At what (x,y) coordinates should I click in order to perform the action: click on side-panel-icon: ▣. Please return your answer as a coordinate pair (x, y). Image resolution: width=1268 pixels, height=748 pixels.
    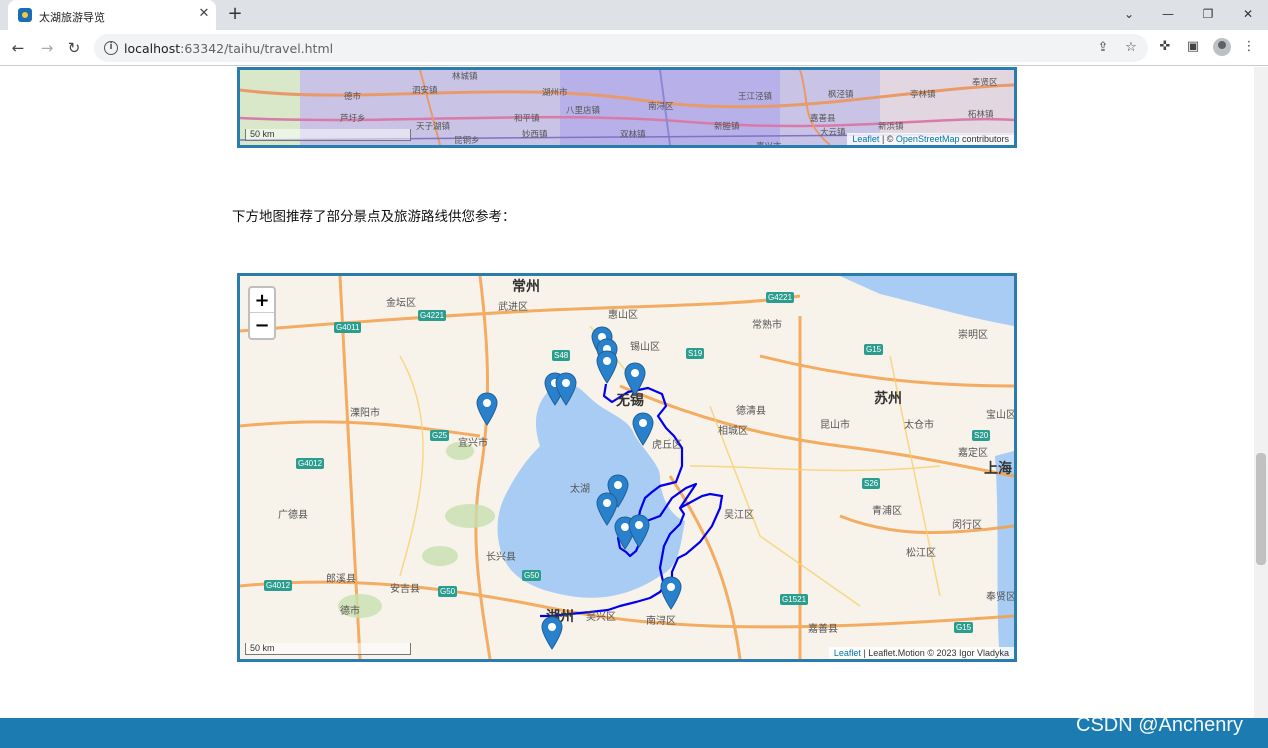
    Looking at the image, I should click on (1193, 47).